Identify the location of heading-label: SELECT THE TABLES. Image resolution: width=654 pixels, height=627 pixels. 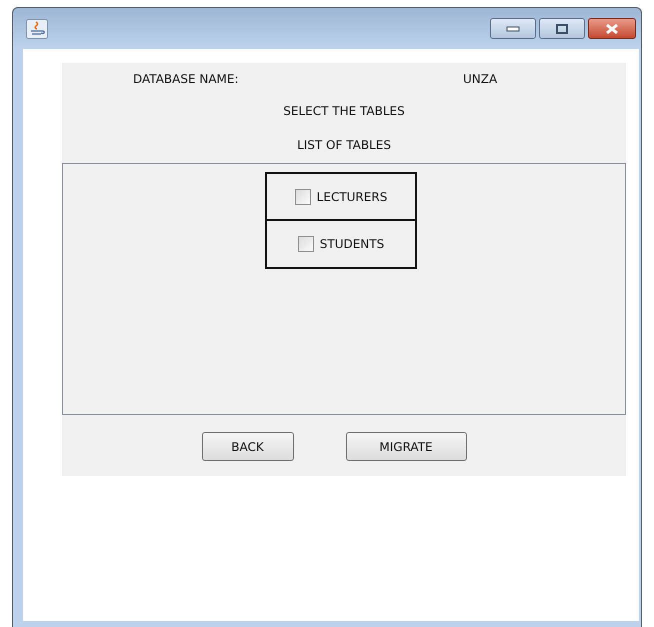
(344, 112).